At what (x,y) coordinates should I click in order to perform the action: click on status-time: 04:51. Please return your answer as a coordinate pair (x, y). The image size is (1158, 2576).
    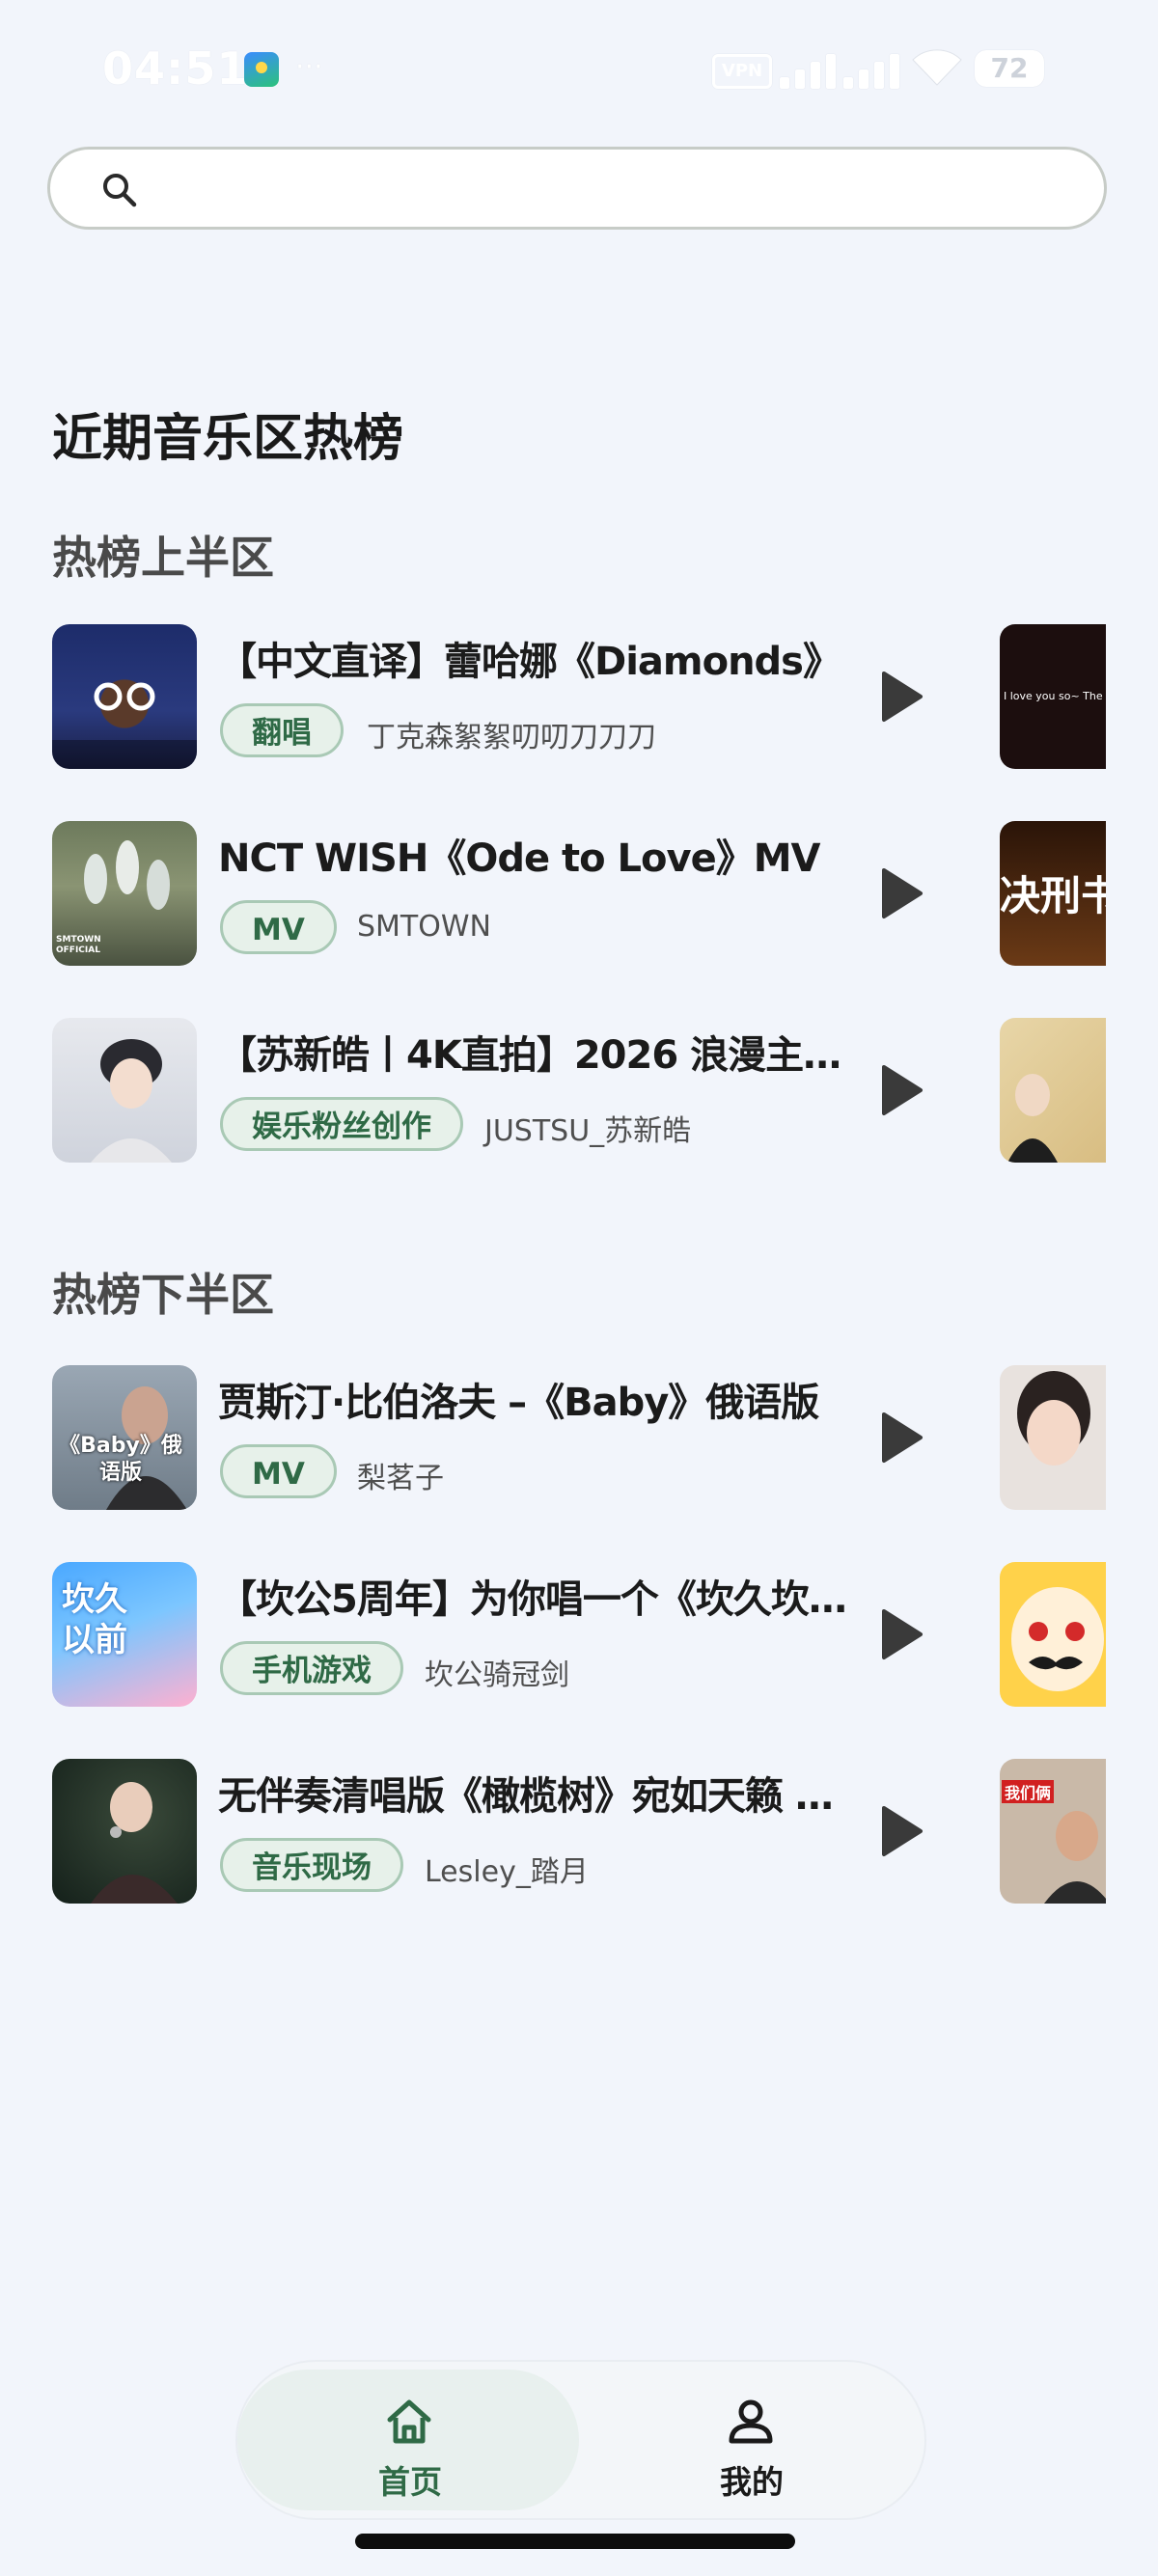
    Looking at the image, I should click on (175, 68).